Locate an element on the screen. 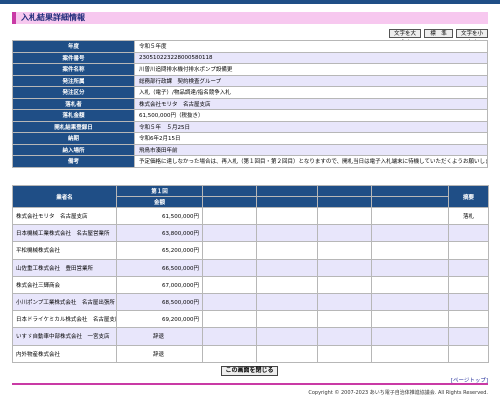 The image size is (500, 400). info-label-department: 発注所属 is located at coordinates (73, 80).